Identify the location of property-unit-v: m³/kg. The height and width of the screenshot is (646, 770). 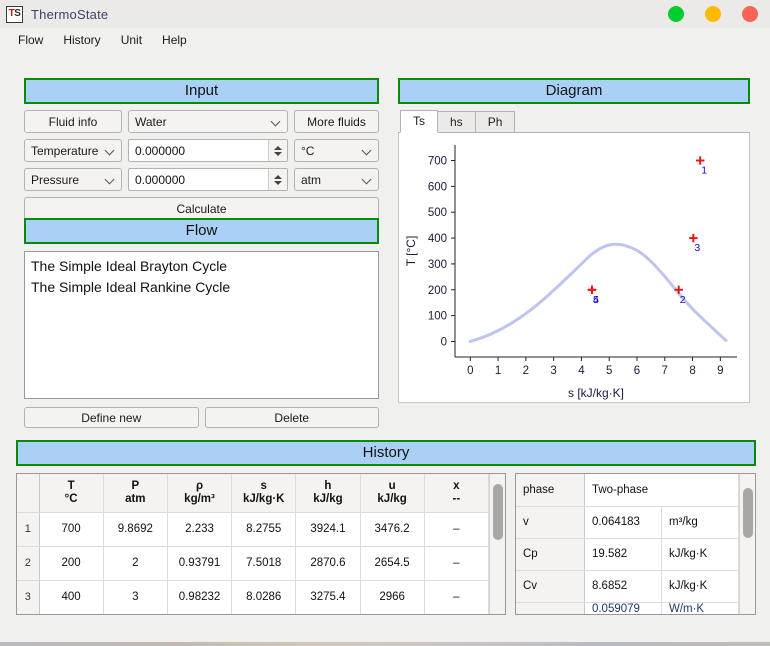
(700, 522).